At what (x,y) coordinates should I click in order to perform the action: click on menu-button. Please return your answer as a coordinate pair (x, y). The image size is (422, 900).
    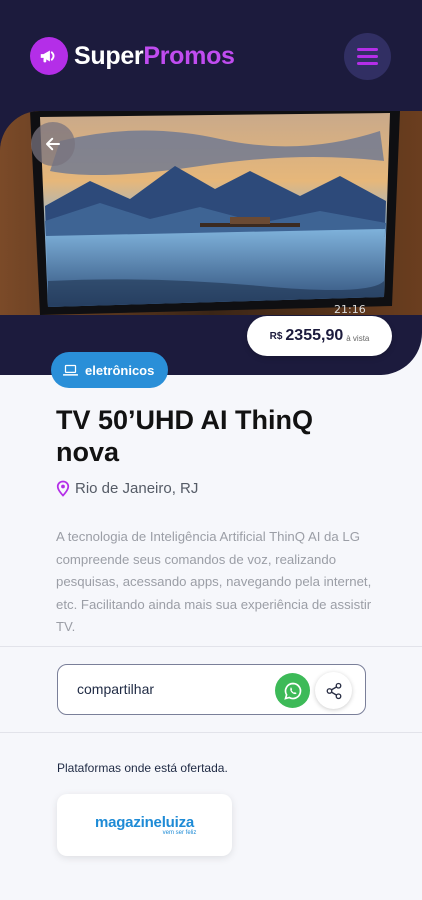
    Looking at the image, I should click on (367, 56).